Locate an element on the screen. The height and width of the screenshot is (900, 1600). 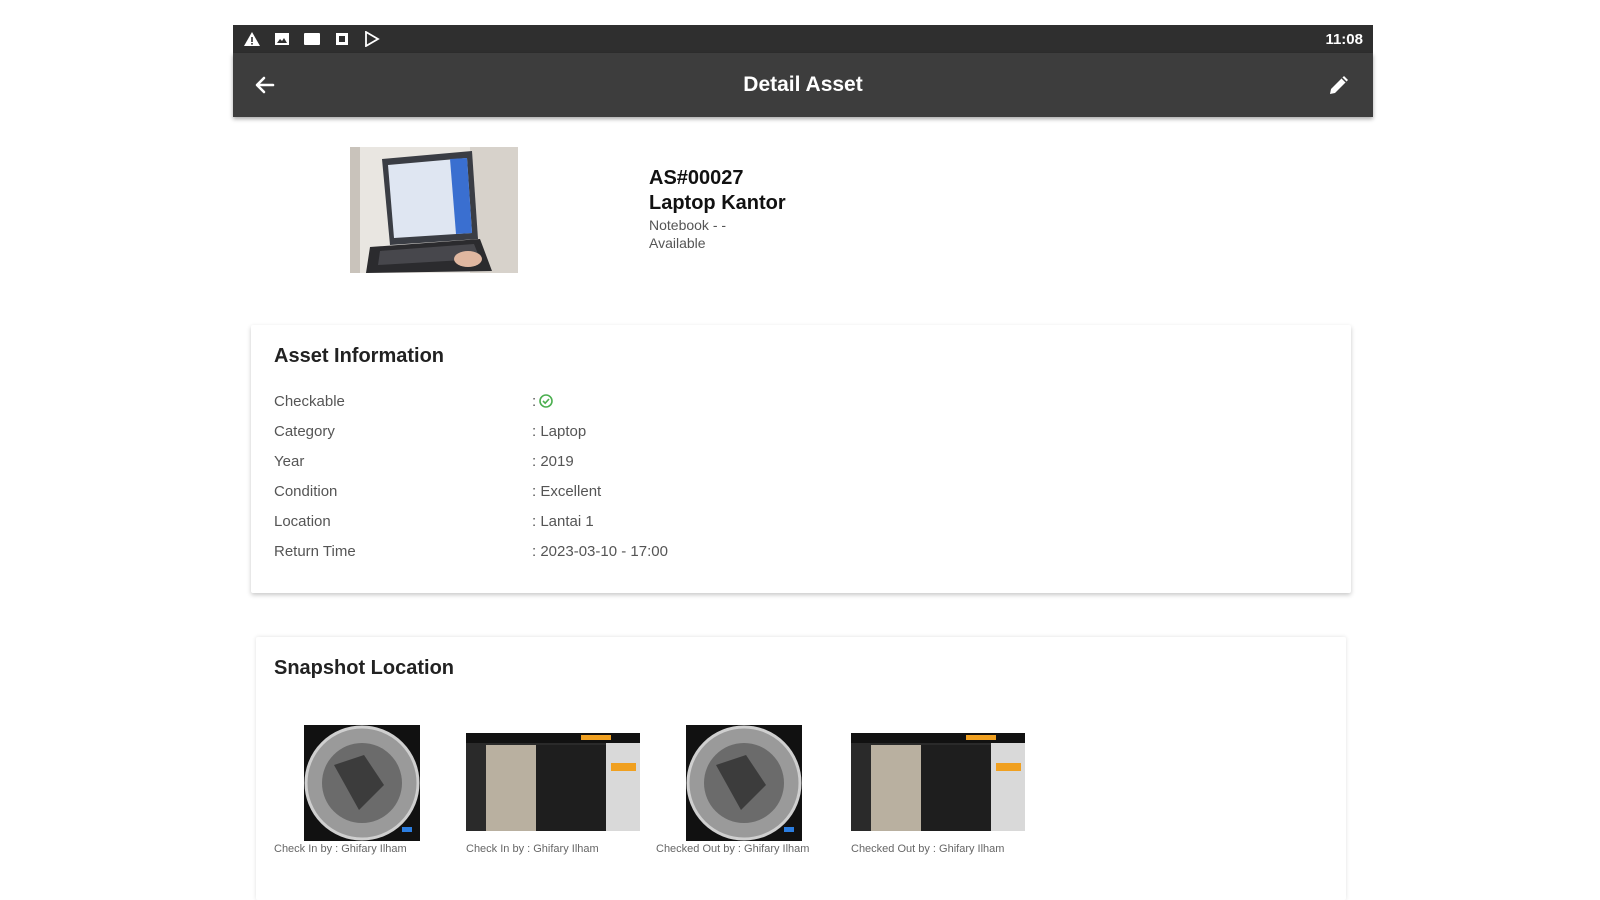
square-icon is located at coordinates (342, 39).